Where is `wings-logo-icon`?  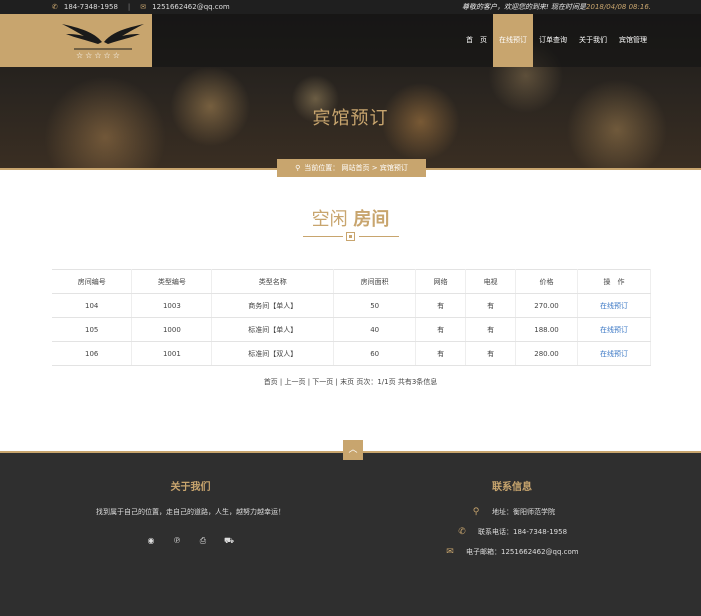
wings-logo-icon is located at coordinates (103, 37).